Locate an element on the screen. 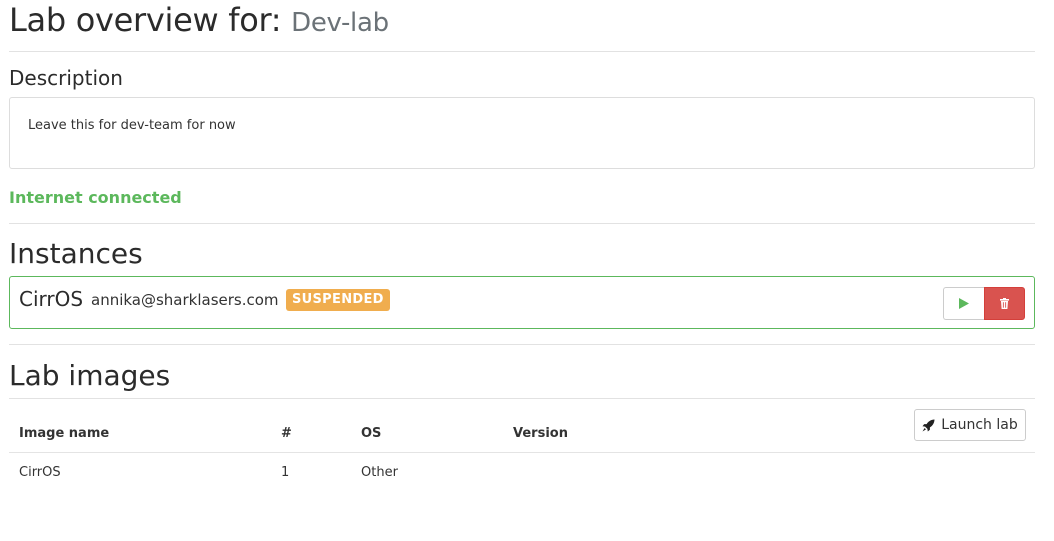 The image size is (1054, 541). internet-status: Internet connected is located at coordinates (95, 197).